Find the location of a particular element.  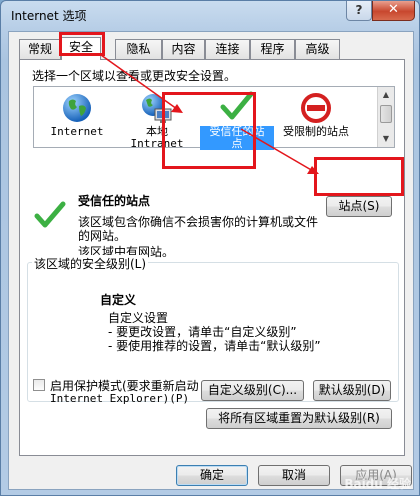

zone-label-line2: Intranet is located at coordinates (157, 143).